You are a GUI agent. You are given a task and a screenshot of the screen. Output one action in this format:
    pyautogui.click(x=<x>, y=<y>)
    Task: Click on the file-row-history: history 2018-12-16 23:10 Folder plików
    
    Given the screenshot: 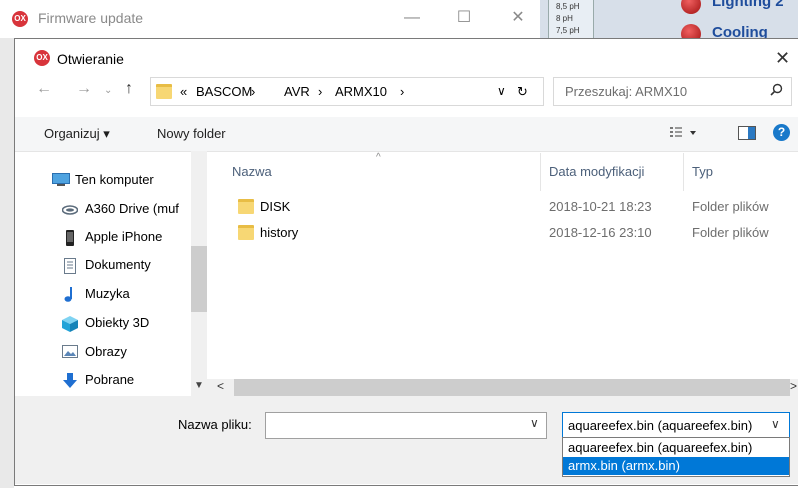 What is the action you would take?
    pyautogui.click(x=504, y=233)
    